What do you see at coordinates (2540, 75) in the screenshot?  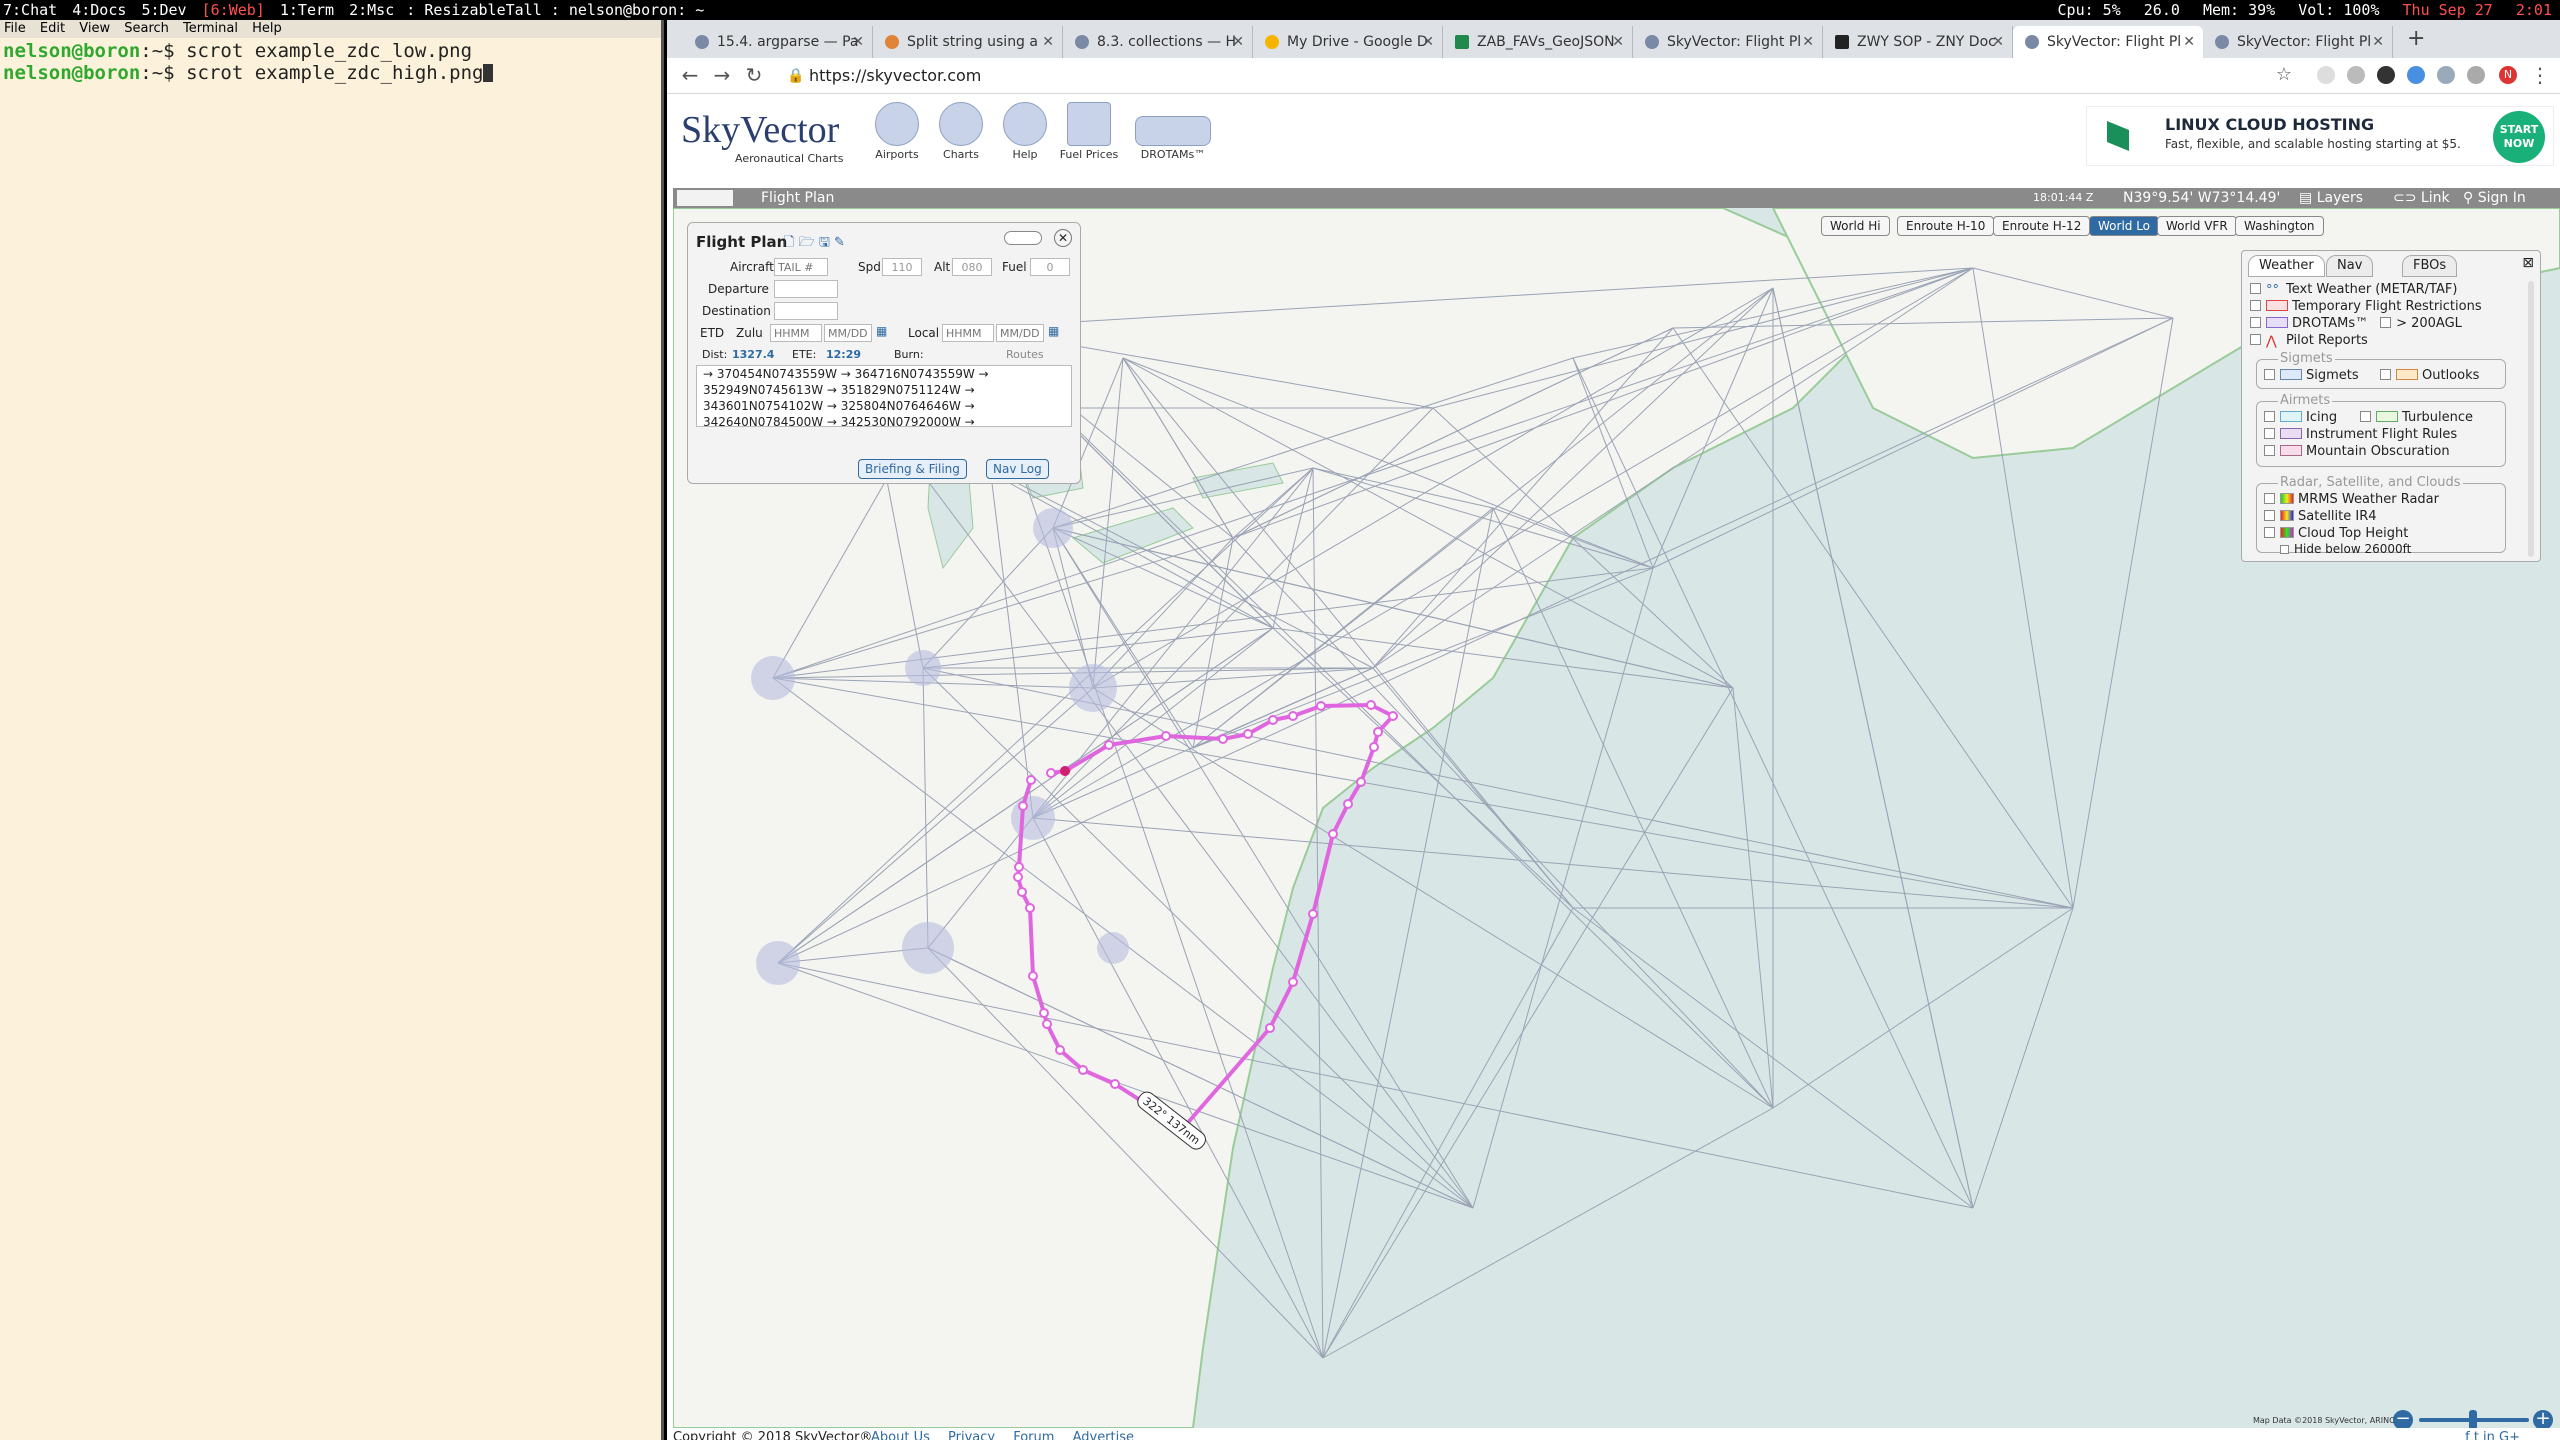 I see `menu-dots-icon: ⋮` at bounding box center [2540, 75].